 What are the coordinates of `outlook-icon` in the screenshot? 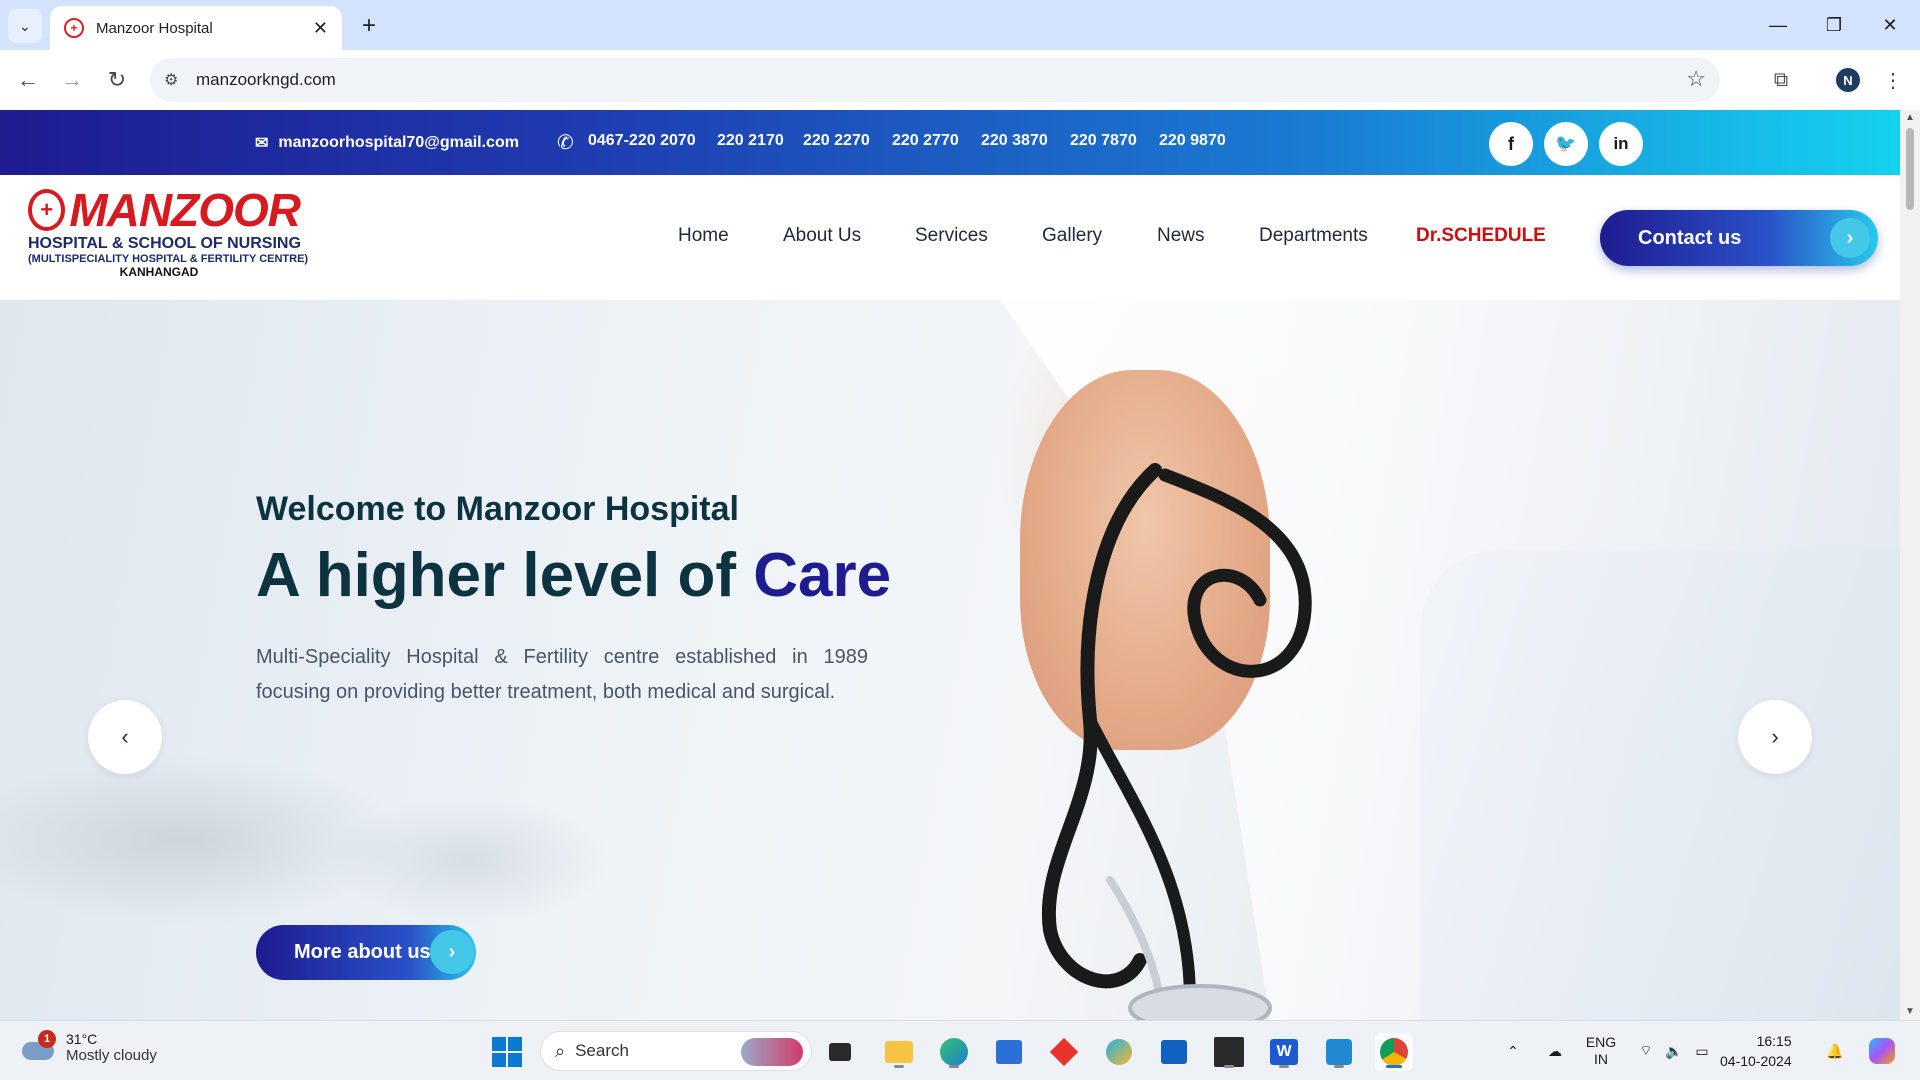 It's located at (1174, 1052).